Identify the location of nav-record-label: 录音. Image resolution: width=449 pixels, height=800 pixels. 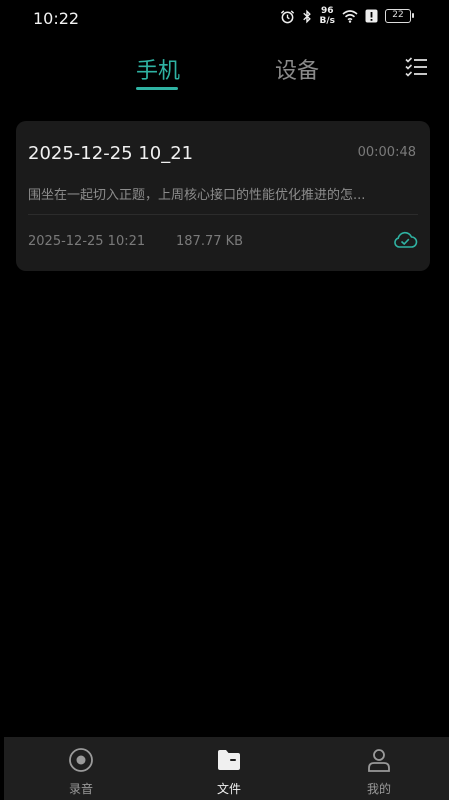
(80, 789).